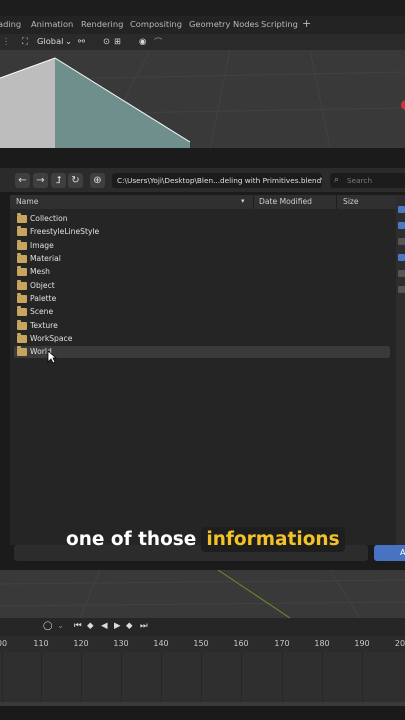 The height and width of the screenshot is (720, 405). What do you see at coordinates (22, 180) in the screenshot?
I see `back-arrow-icon: ←` at bounding box center [22, 180].